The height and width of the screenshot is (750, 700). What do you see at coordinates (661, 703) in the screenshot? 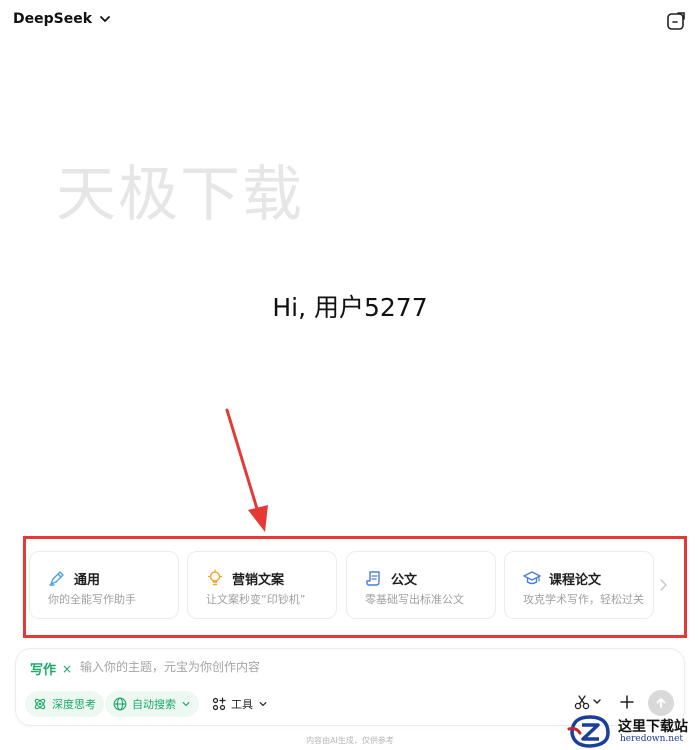
I see `arrow-up-icon` at bounding box center [661, 703].